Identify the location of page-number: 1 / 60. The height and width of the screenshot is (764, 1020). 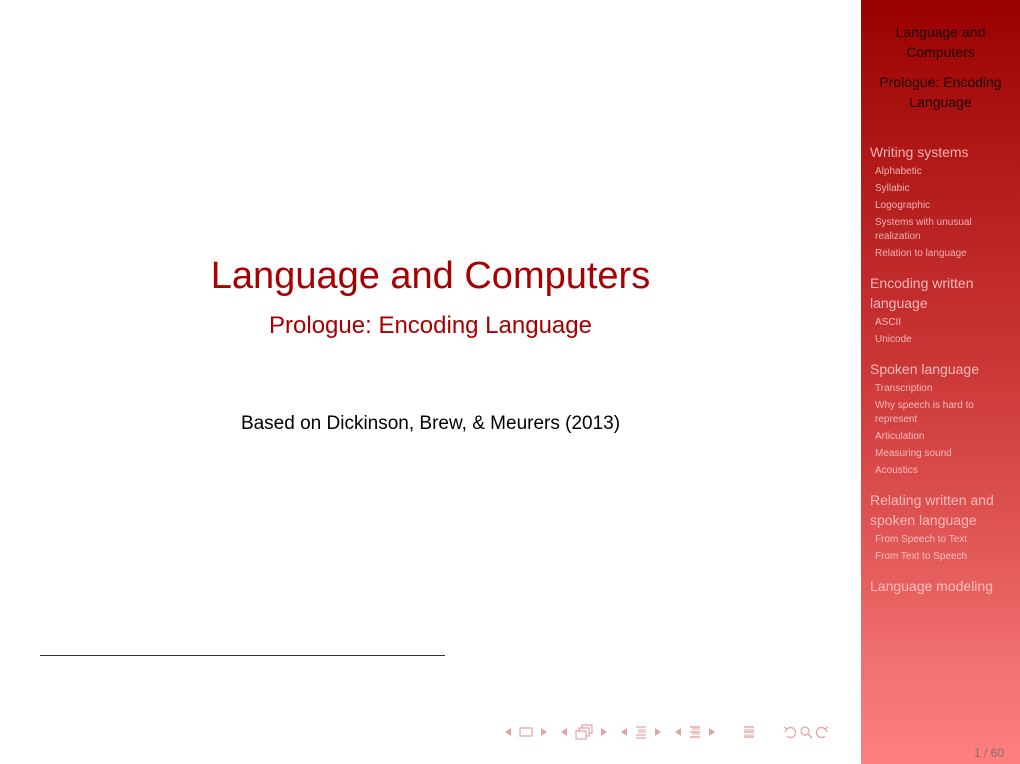
(988, 753).